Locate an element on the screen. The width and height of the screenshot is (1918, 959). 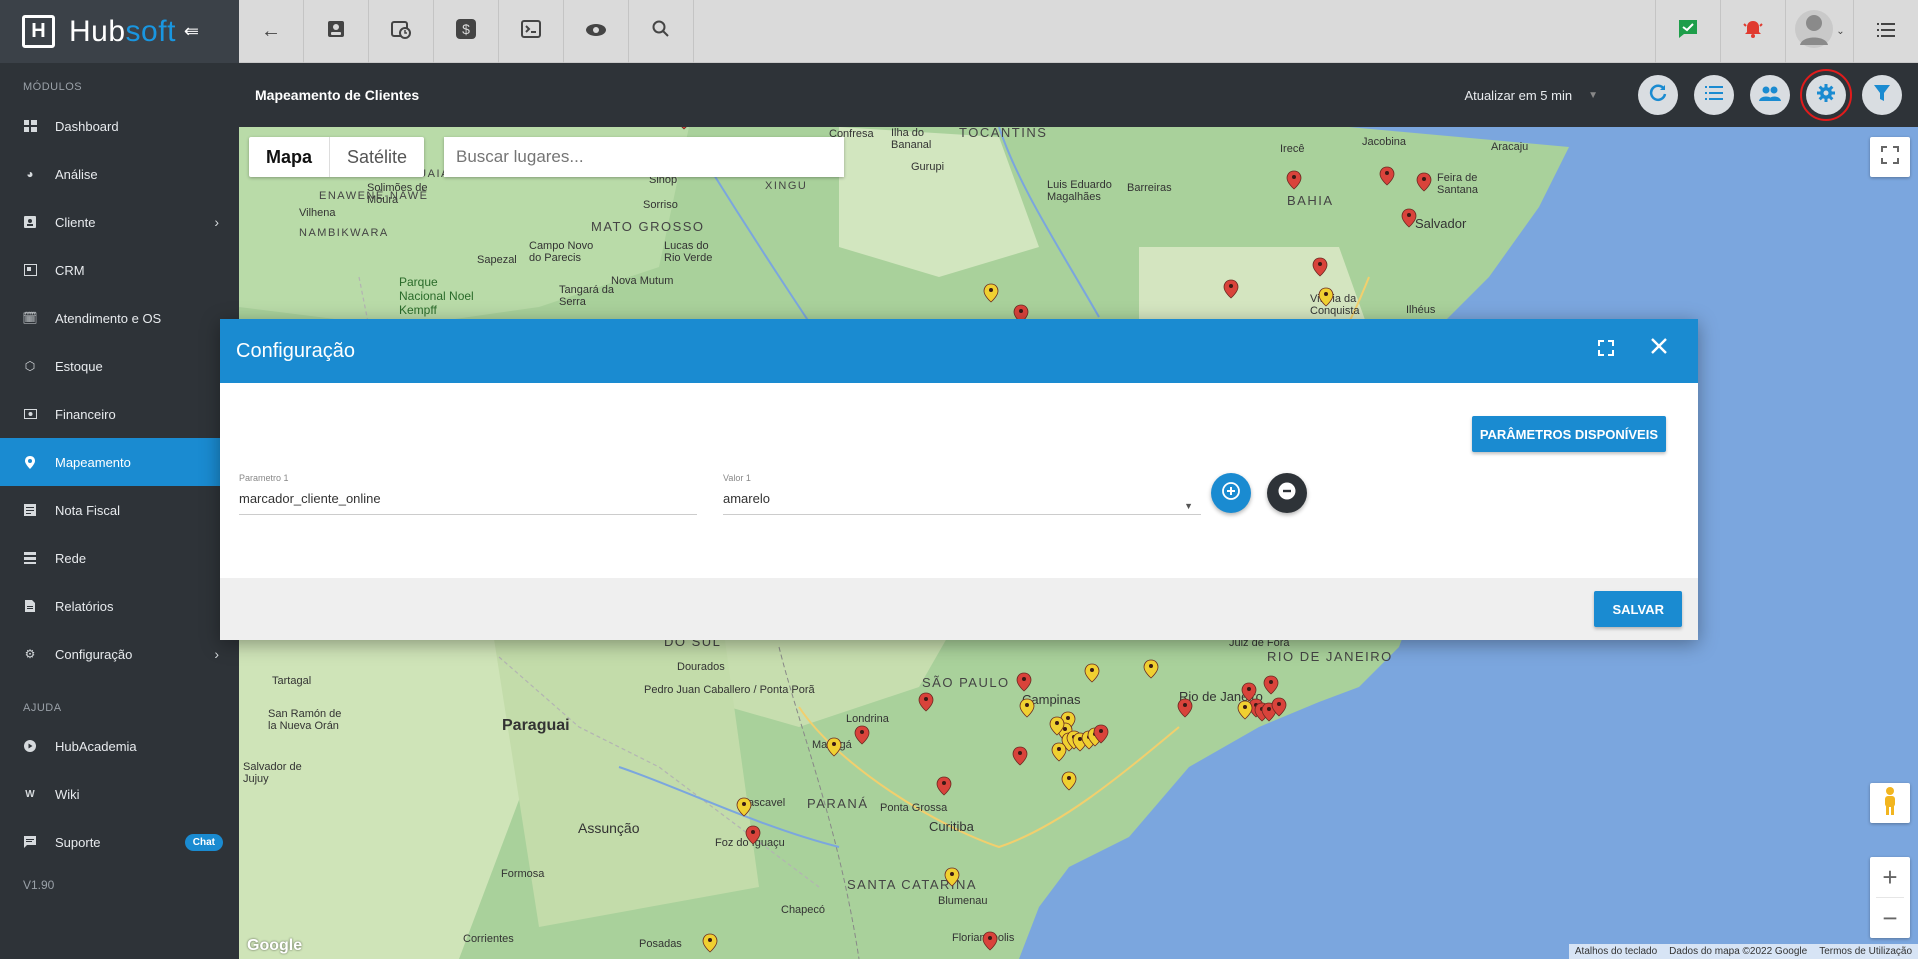
remove-row-button is located at coordinates (1287, 493).